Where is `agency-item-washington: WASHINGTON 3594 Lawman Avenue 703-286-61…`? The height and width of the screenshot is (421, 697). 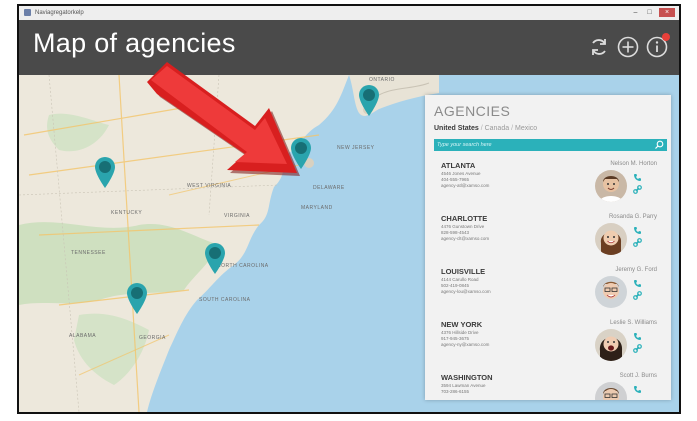 agency-item-washington: WASHINGTON 3594 Lawman Avenue 703-286-61… is located at coordinates (548, 386).